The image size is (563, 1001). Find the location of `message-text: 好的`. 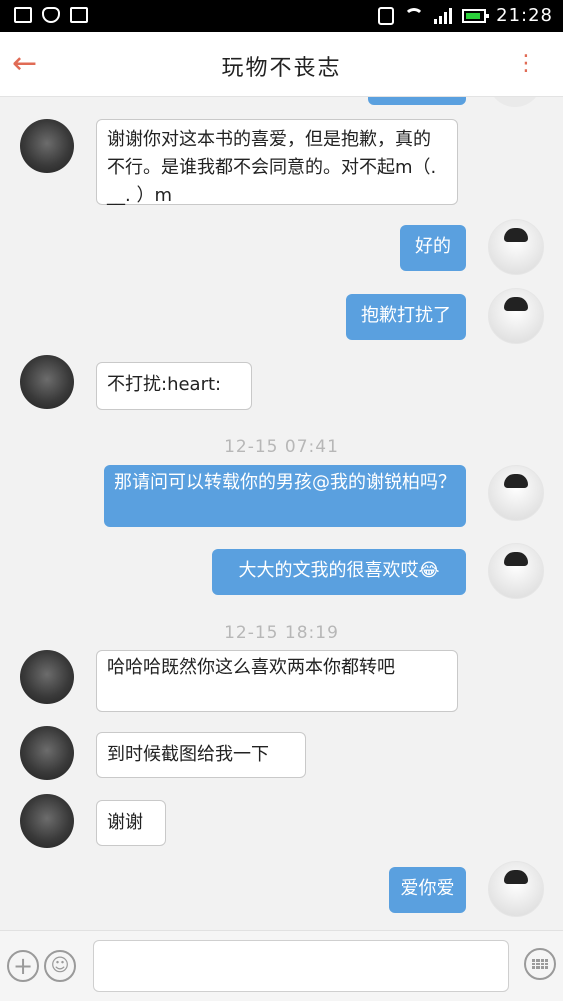

message-text: 好的 is located at coordinates (433, 246).